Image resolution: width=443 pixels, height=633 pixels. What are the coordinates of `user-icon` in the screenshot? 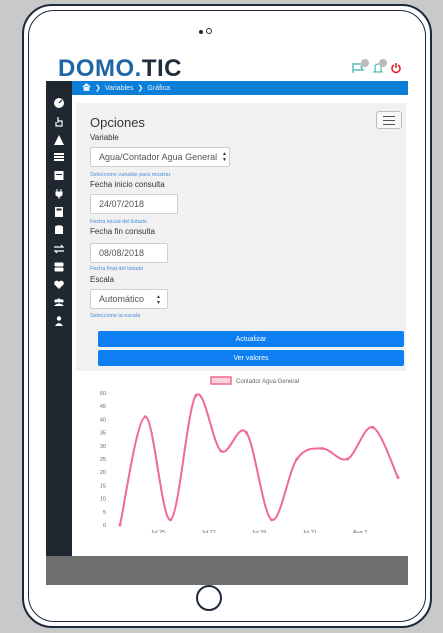 It's located at (59, 321).